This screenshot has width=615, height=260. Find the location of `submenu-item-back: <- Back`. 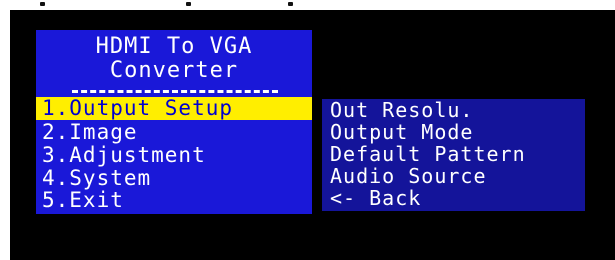

submenu-item-back: <- Back is located at coordinates (453, 198).